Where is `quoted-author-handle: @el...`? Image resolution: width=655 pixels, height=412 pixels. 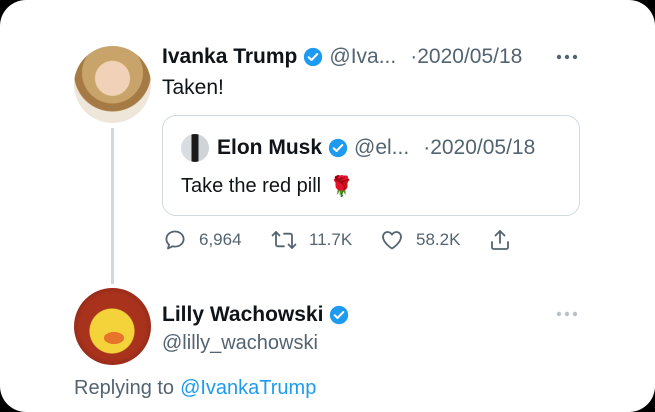 quoted-author-handle: @el... is located at coordinates (381, 148).